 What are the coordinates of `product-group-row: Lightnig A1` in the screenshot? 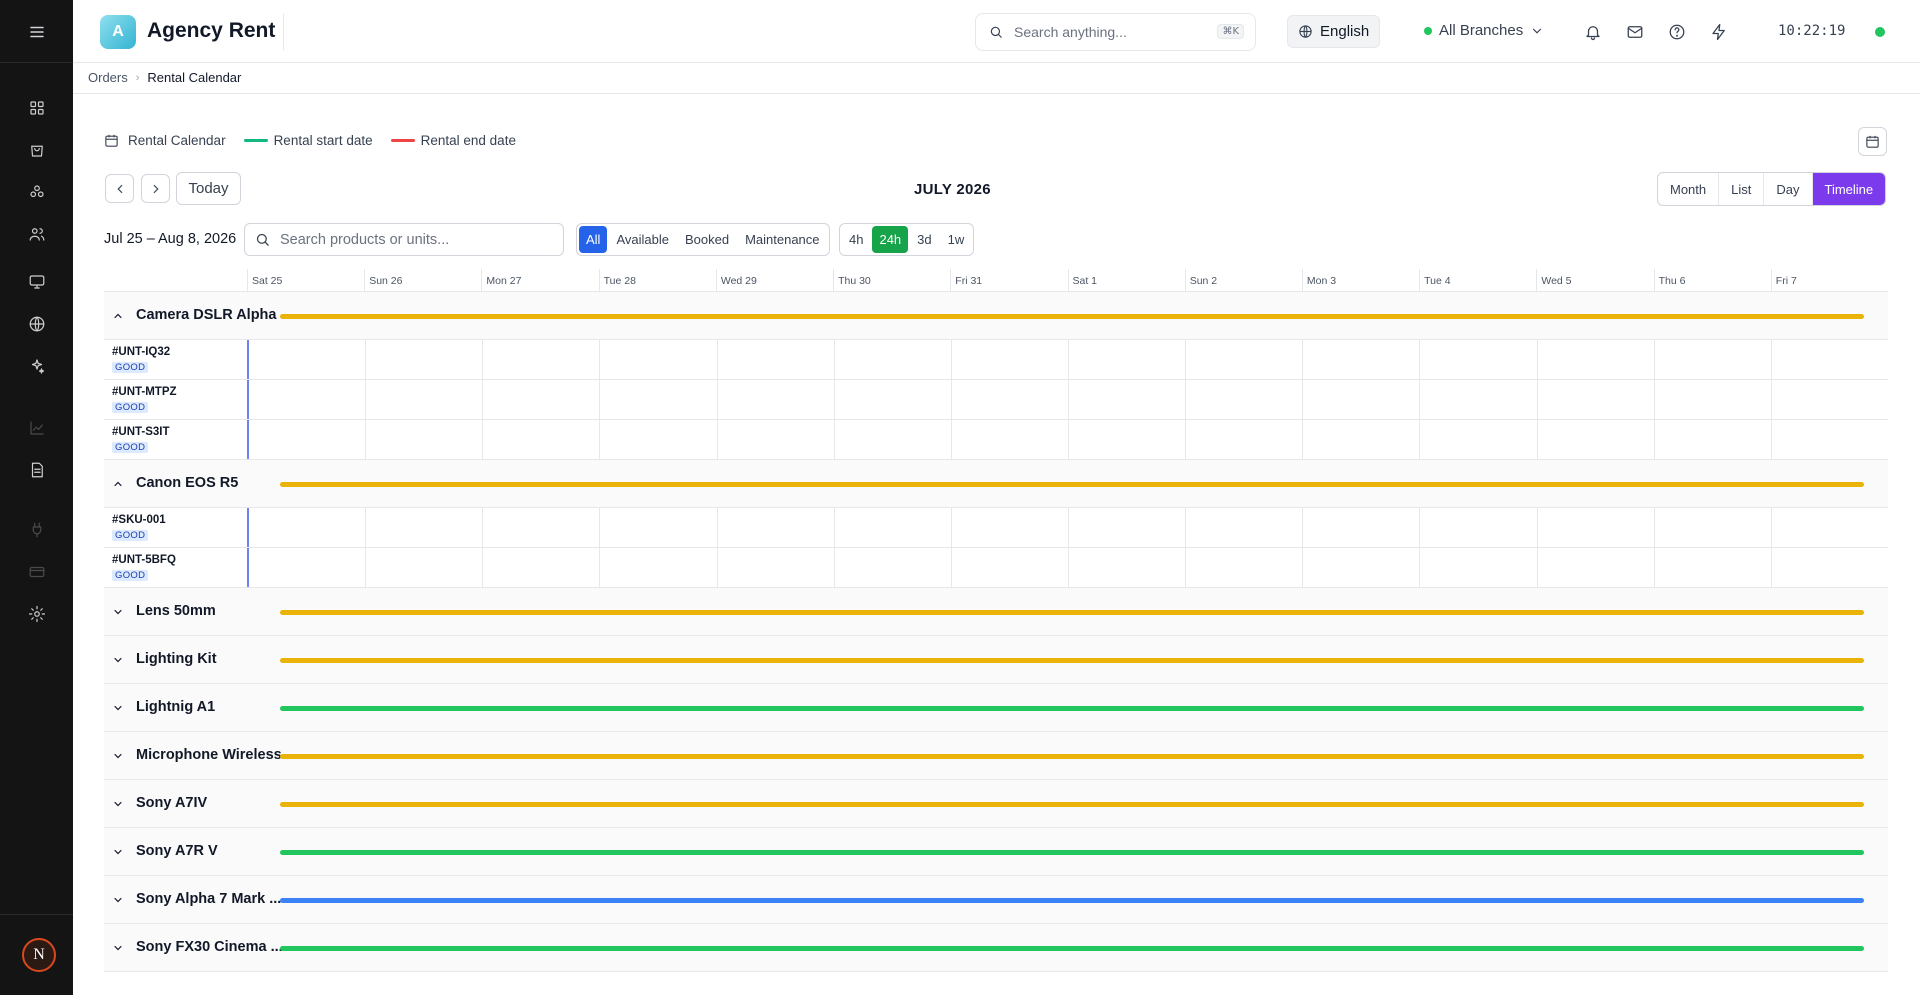 It's located at (996, 708).